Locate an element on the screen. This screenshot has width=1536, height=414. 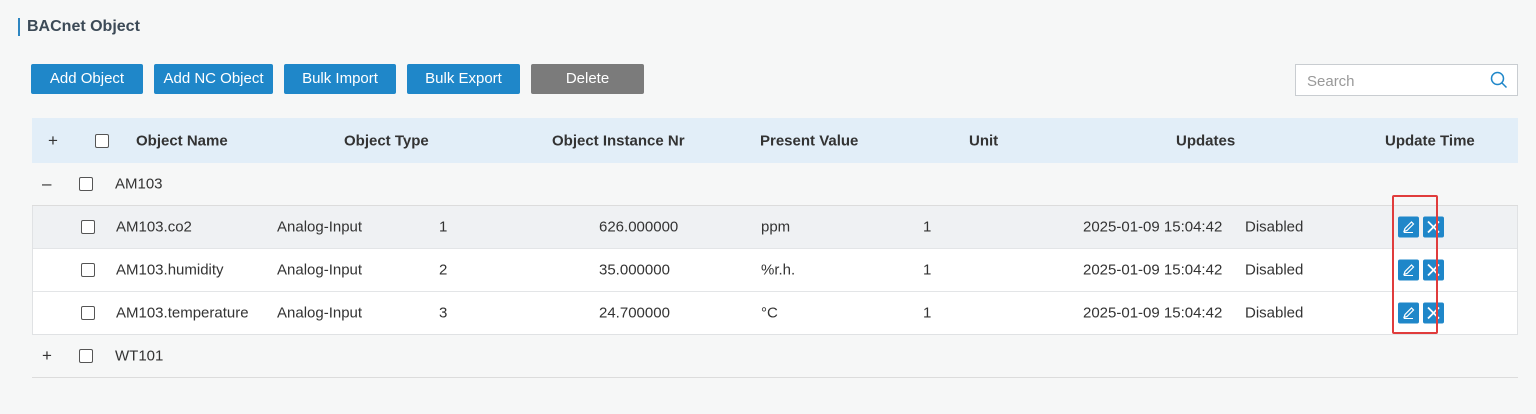
cell-instance: 2 is located at coordinates (443, 270).